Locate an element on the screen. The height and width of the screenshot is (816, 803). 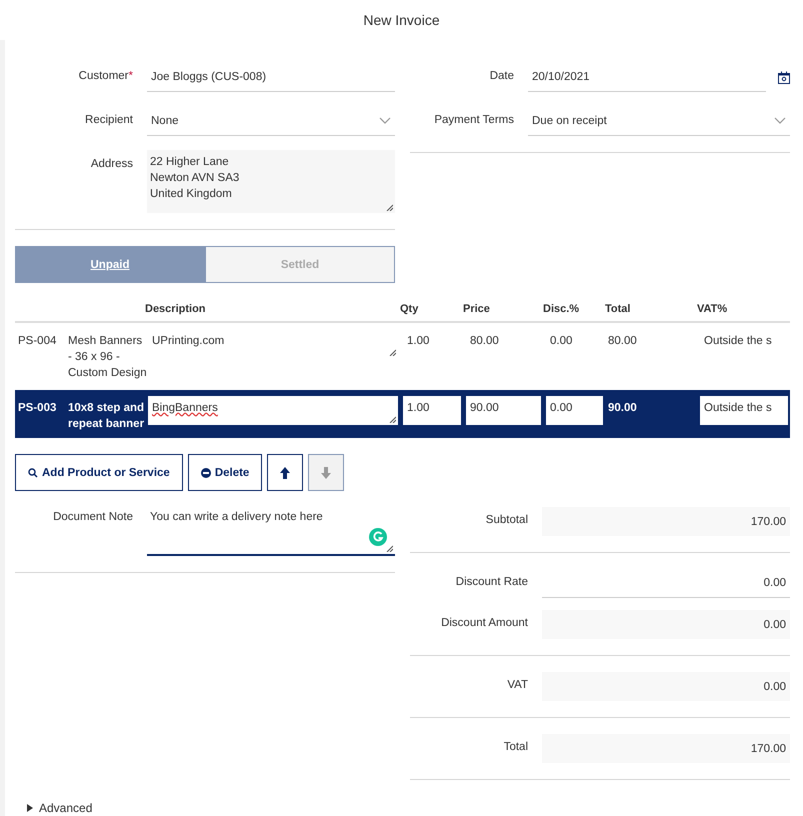
product-code: PS-004 is located at coordinates (38, 341).